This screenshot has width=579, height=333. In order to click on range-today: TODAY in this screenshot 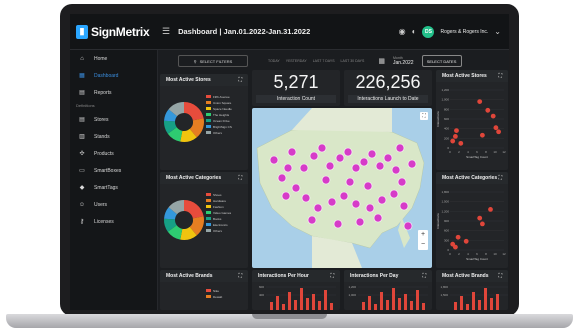, I will do `click(274, 61)`.